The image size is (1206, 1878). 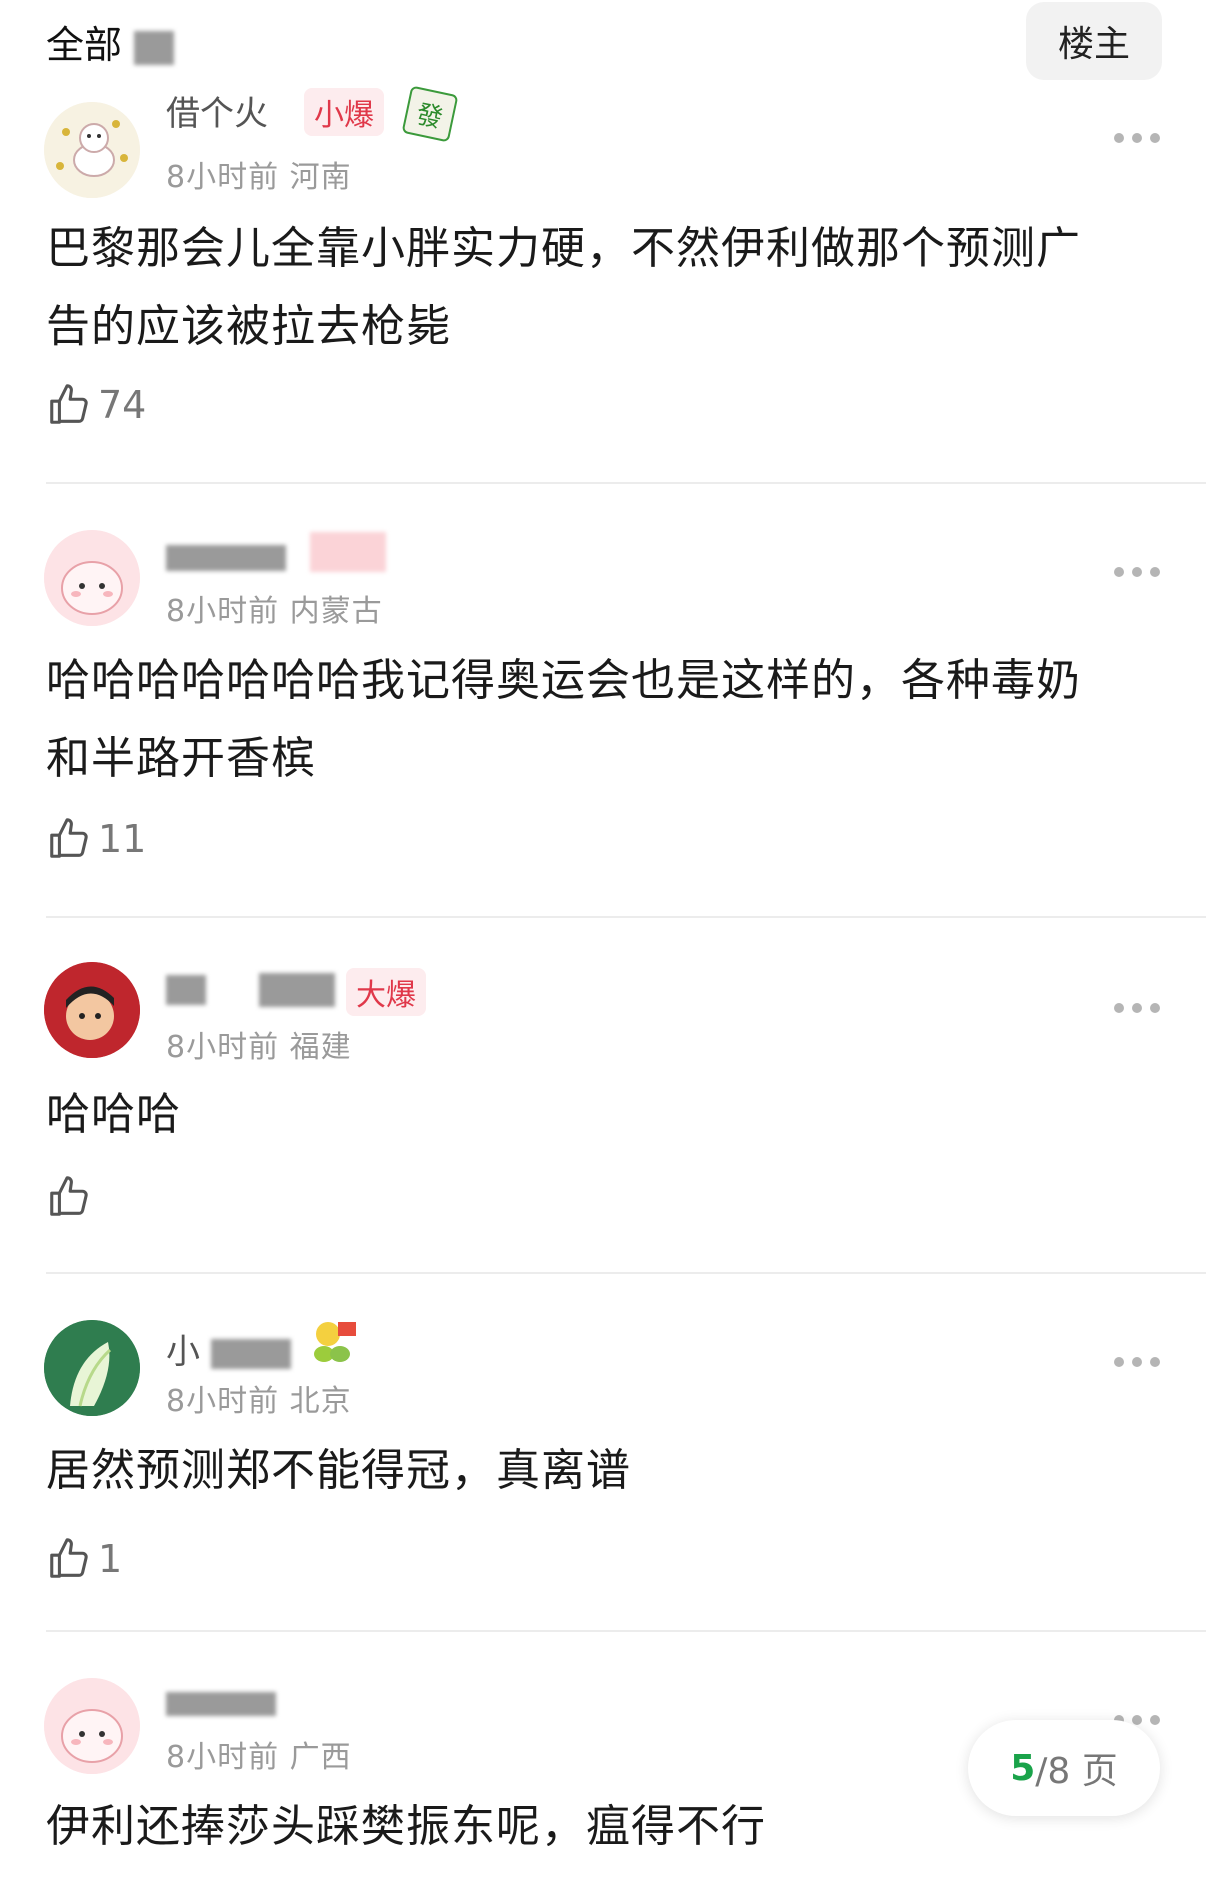 What do you see at coordinates (1023, 1768) in the screenshot?
I see `current-page: 5` at bounding box center [1023, 1768].